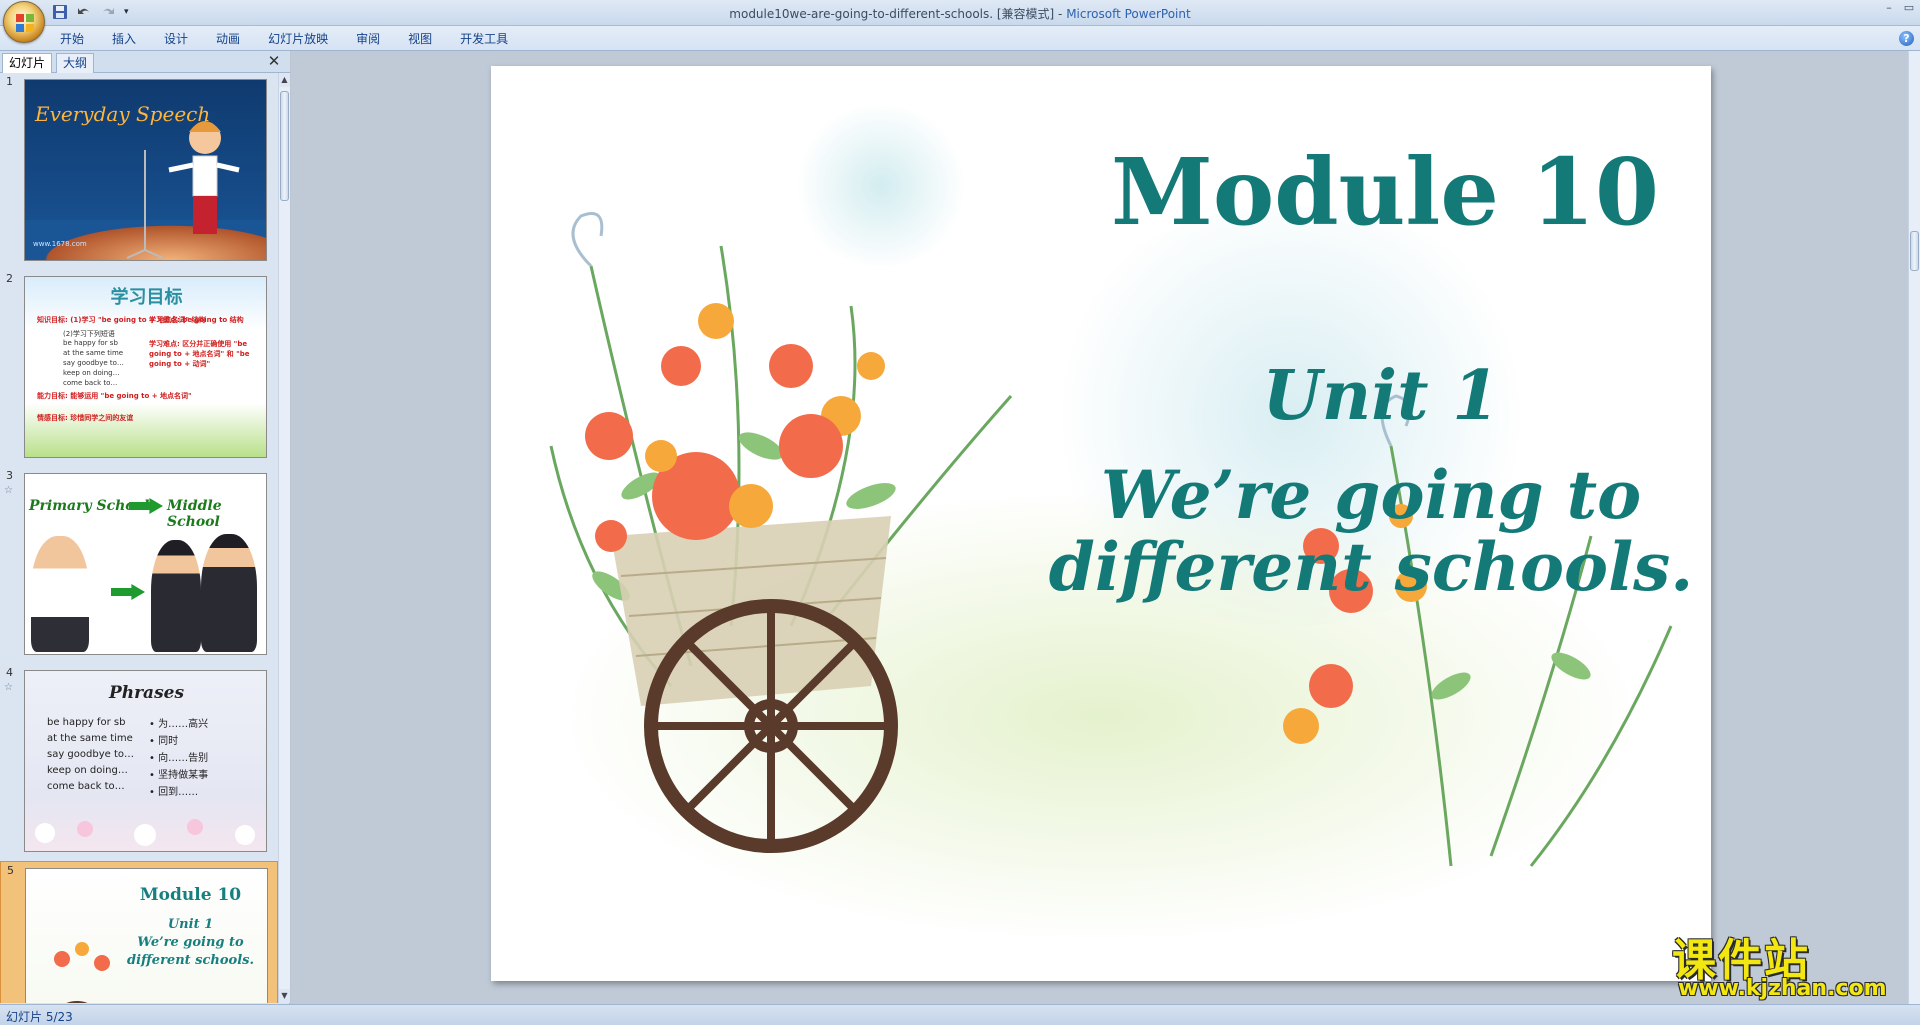 The image size is (1920, 1025). Describe the element at coordinates (204, 177) in the screenshot. I see `speaker-cartoon-image` at that location.